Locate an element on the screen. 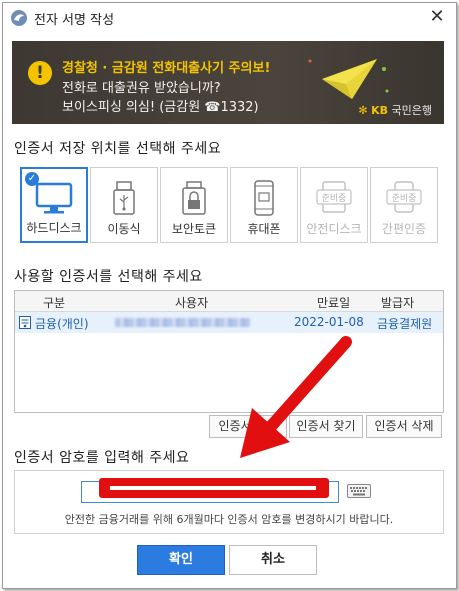 This screenshot has height=591, width=459. secure-disk-icon: 준비중 is located at coordinates (334, 197).